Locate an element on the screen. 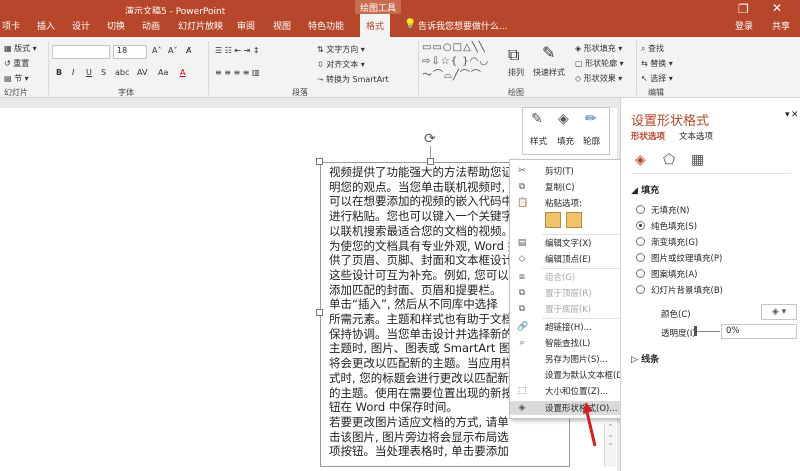 The image size is (800, 471). text-line: 明您的观点。当您单击联机视频时, is located at coordinates (417, 186).